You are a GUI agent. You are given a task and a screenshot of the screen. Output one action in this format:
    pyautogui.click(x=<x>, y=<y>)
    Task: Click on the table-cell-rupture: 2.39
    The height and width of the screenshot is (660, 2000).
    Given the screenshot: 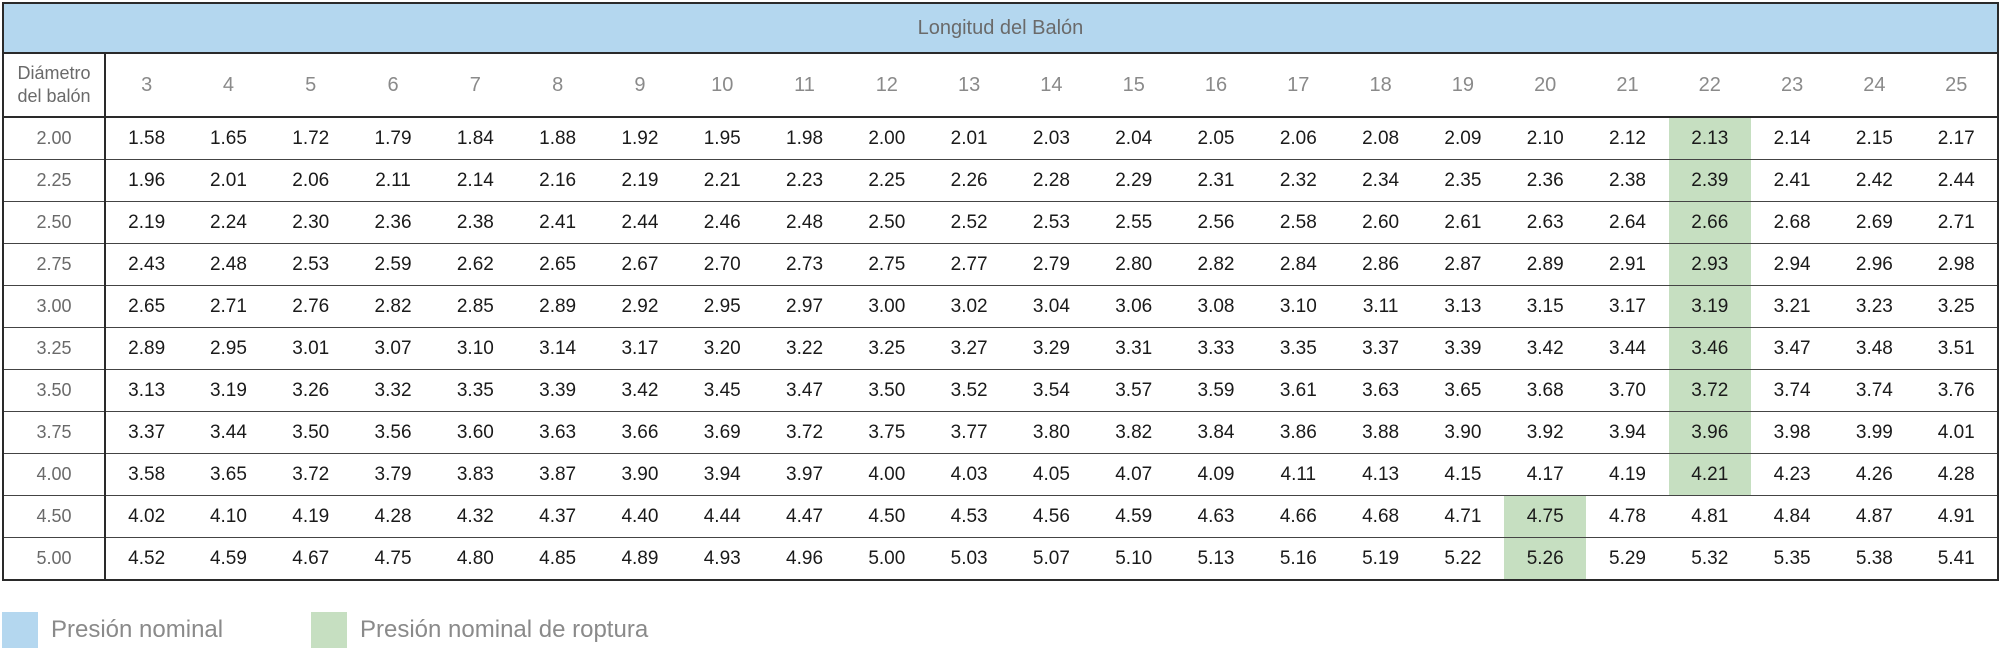 What is the action you would take?
    pyautogui.click(x=1709, y=180)
    